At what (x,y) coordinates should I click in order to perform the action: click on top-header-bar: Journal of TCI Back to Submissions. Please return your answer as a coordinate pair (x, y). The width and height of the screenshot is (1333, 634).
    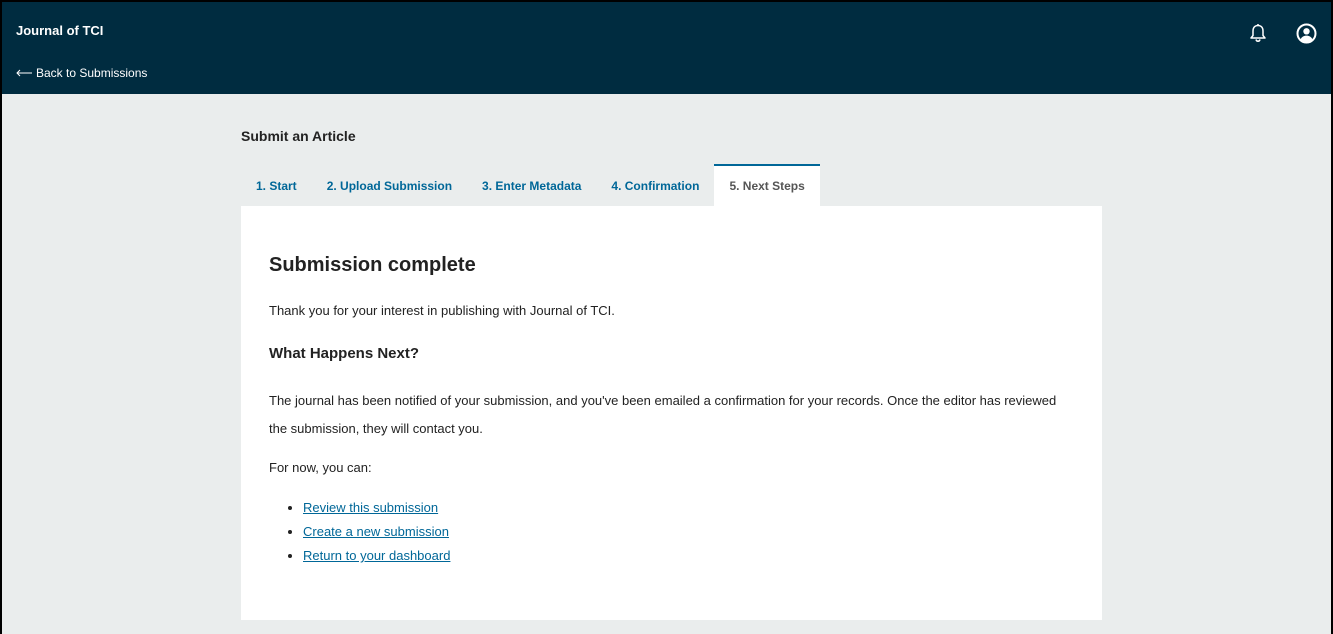
    Looking at the image, I should click on (666, 48).